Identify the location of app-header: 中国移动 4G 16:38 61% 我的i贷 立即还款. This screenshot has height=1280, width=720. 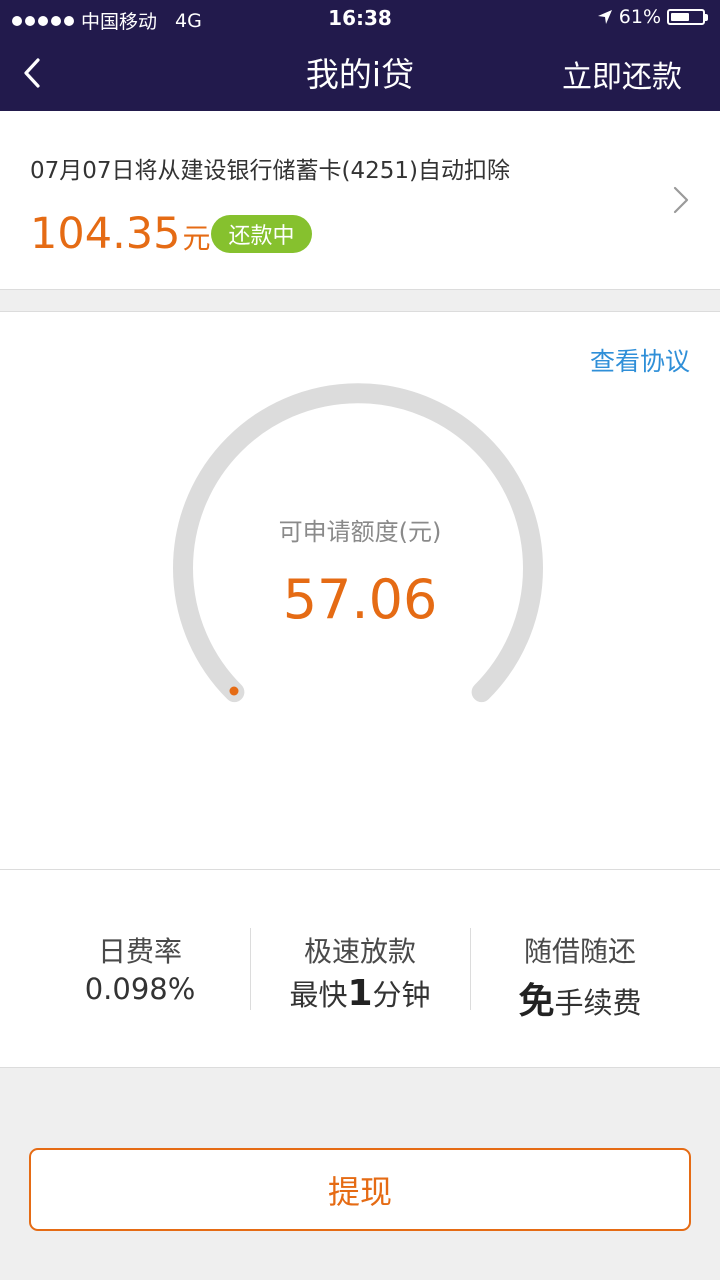
(360, 55).